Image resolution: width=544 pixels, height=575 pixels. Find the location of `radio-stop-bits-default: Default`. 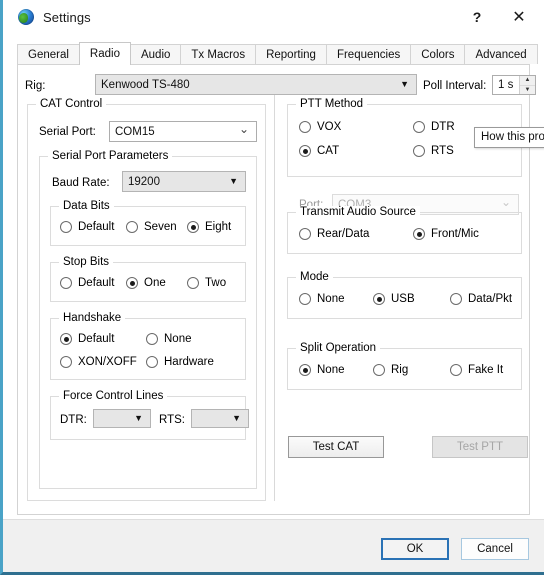

radio-stop-bits-default: Default is located at coordinates (87, 283).